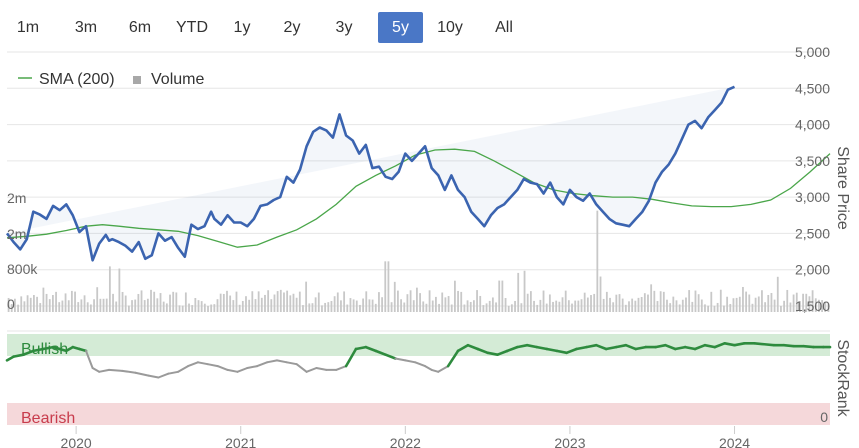  Describe the element at coordinates (344, 27) in the screenshot. I see `range-button-3y: 3y` at that location.